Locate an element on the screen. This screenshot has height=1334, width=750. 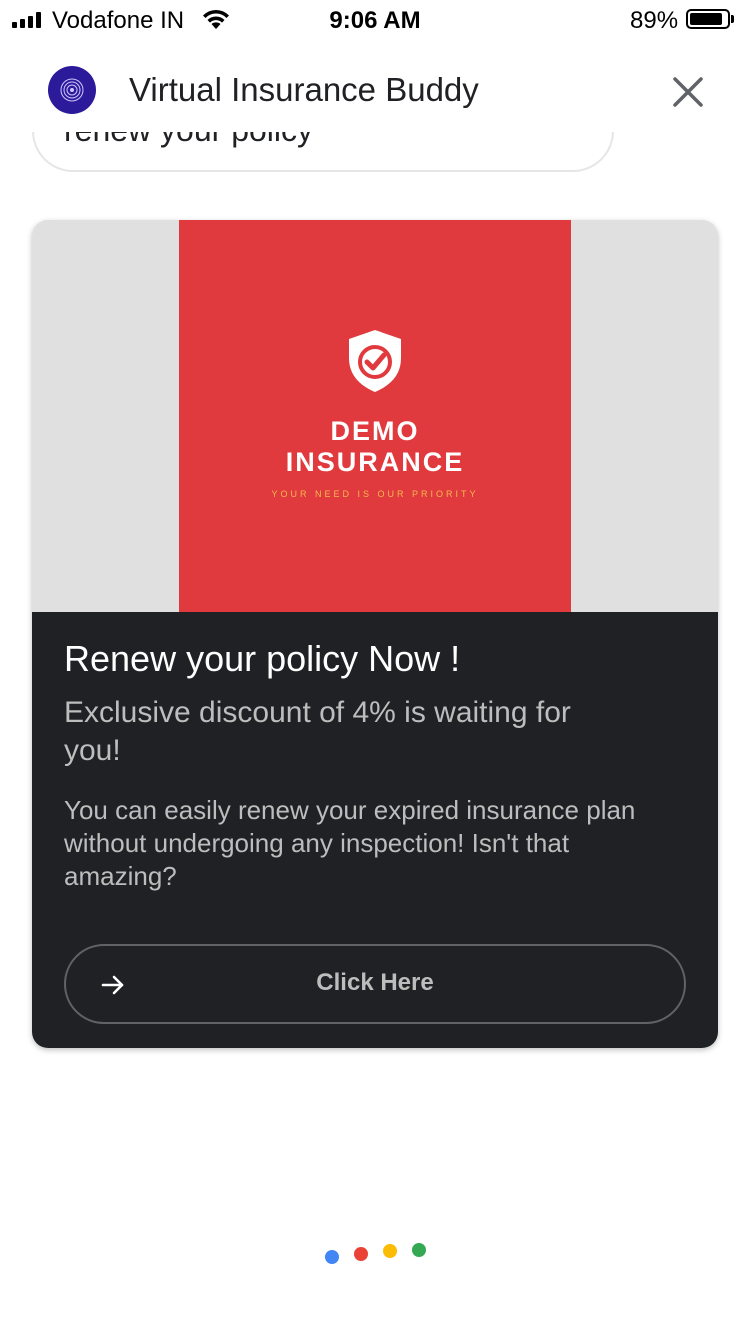
app-header: Virtual Insurance Buddy is located at coordinates (375, 92).